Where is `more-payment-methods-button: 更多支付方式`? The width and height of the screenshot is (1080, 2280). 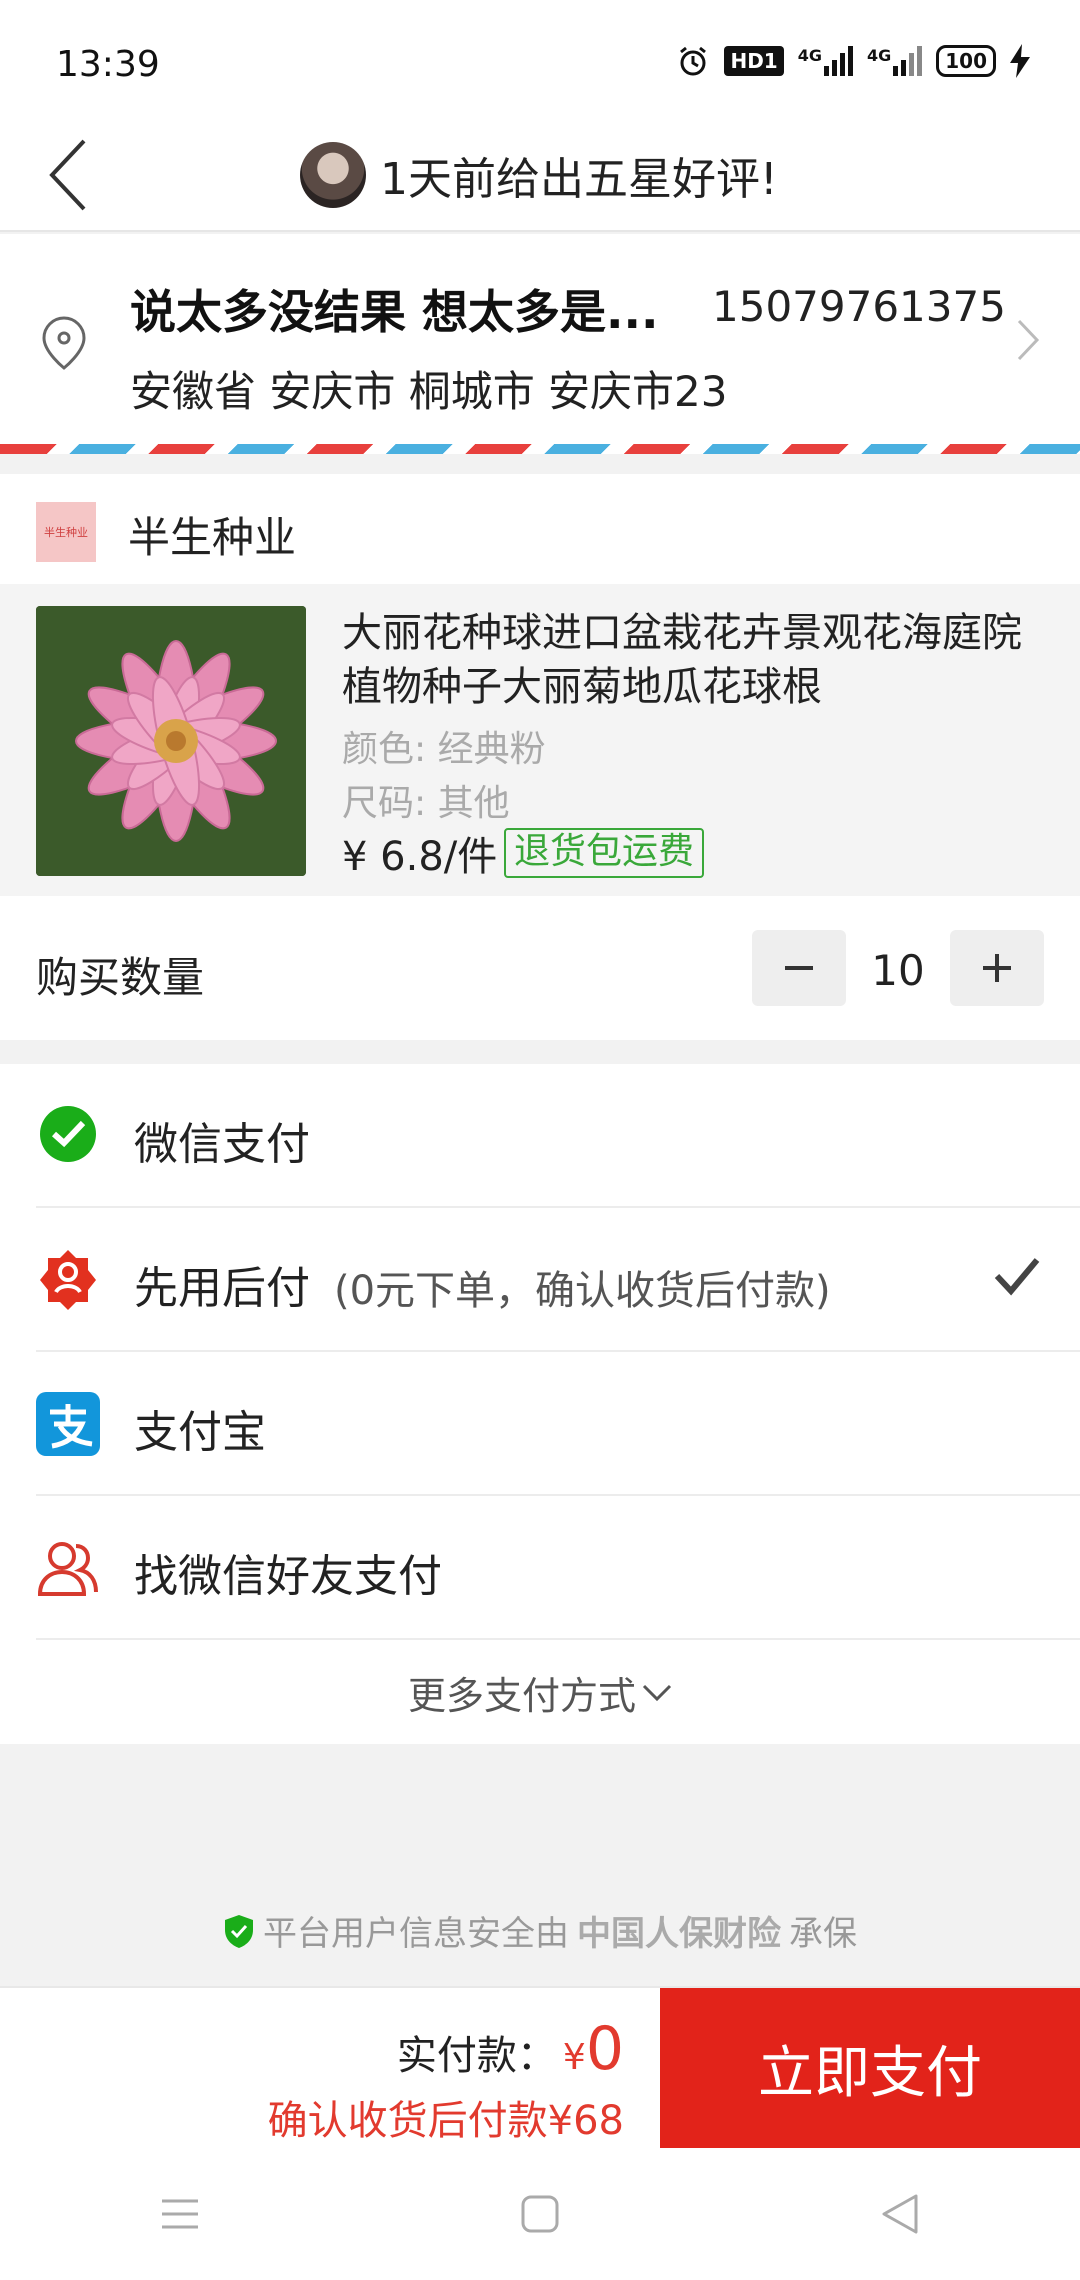 more-payment-methods-button: 更多支付方式 is located at coordinates (540, 1692).